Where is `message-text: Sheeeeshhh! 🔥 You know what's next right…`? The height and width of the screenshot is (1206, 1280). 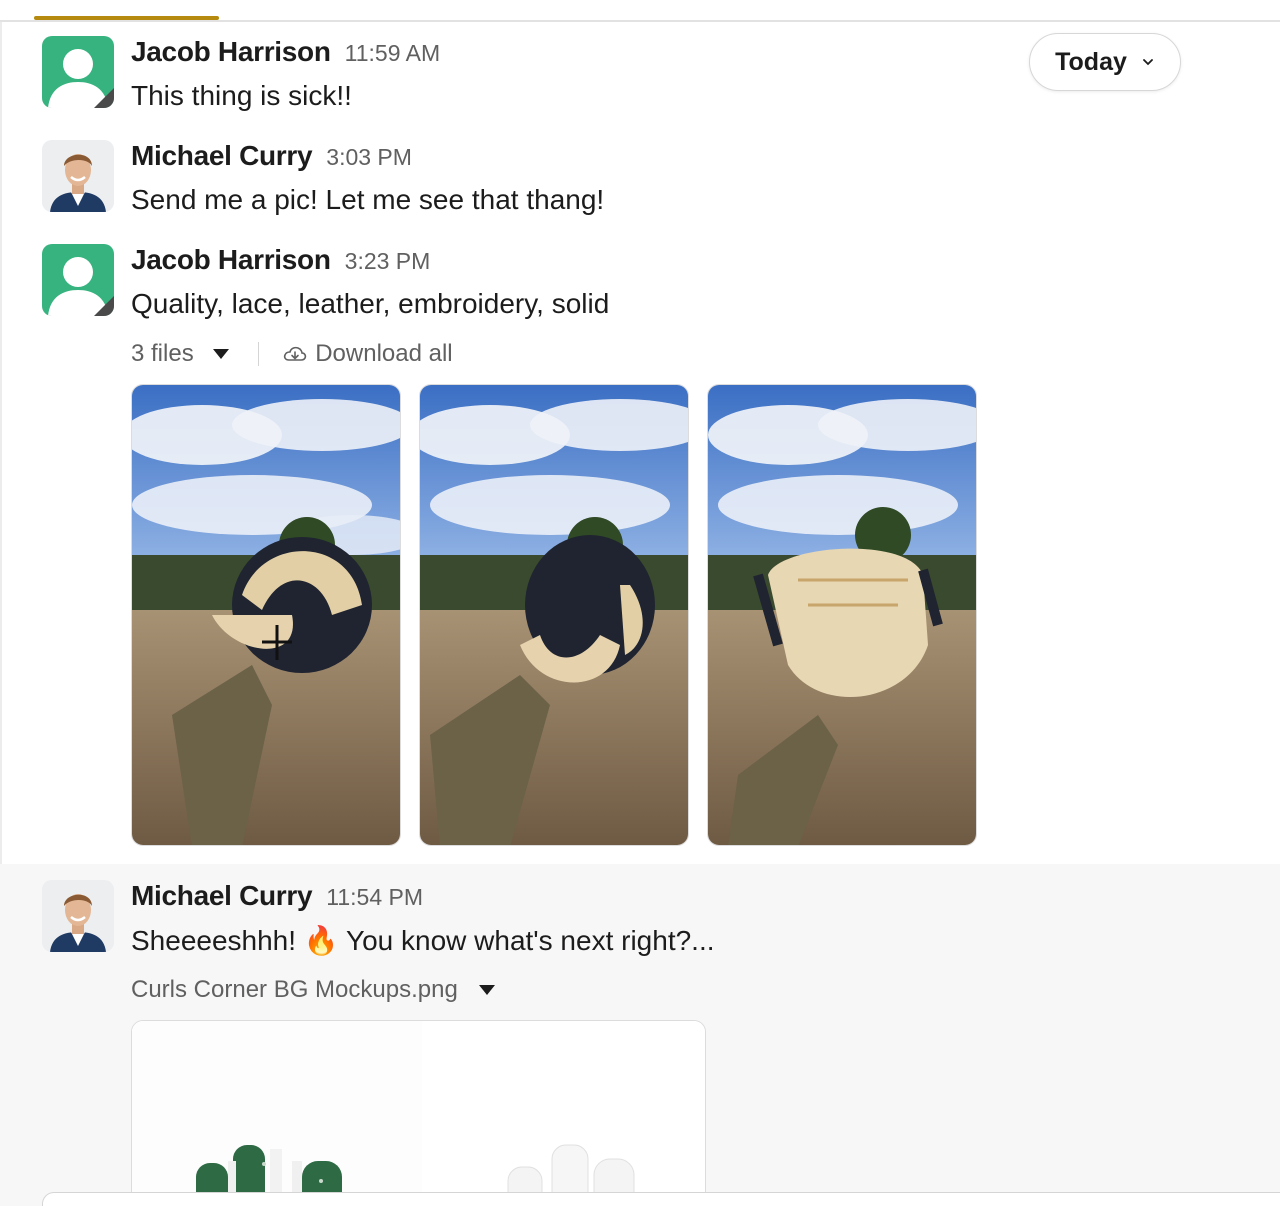 message-text: Sheeeeshhh! 🔥 You know what's next right… is located at coordinates (423, 940).